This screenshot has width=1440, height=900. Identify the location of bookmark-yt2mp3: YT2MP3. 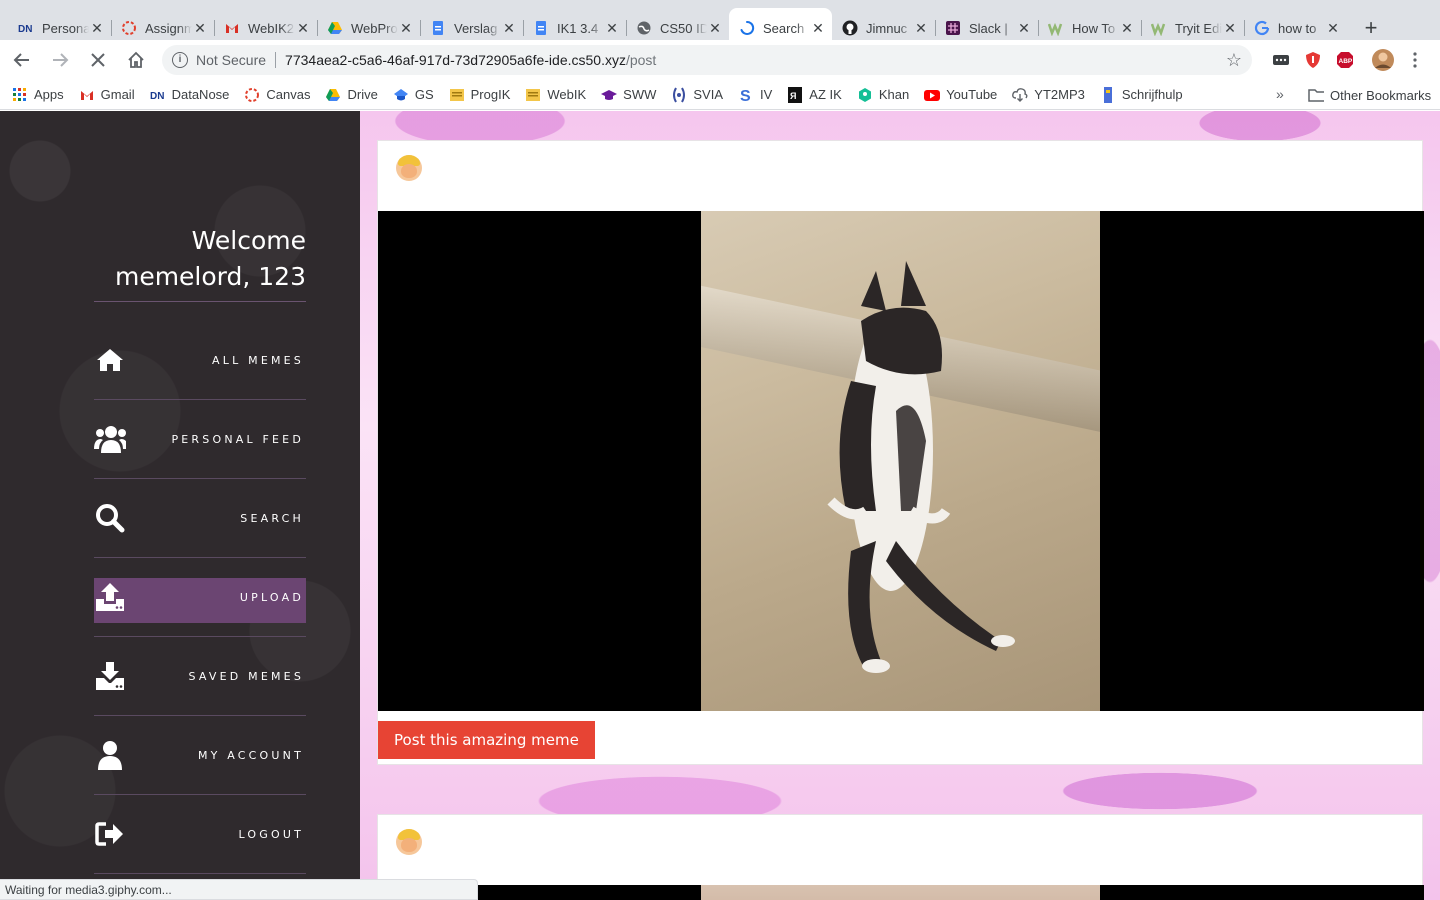
(1048, 95).